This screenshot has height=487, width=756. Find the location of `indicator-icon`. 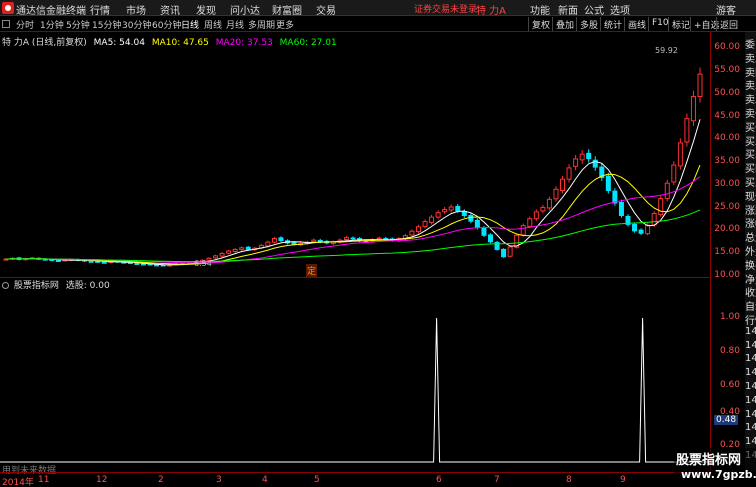

indicator-icon is located at coordinates (5, 285).